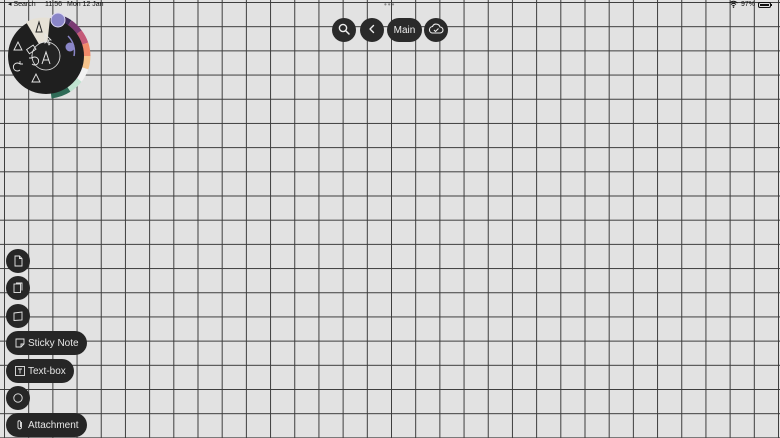  I want to click on tool-wheel, so click(51, 57).